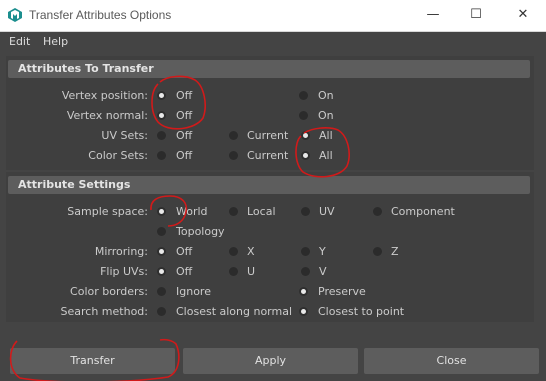 This screenshot has width=546, height=381. I want to click on close-window-button: ✕, so click(523, 15).